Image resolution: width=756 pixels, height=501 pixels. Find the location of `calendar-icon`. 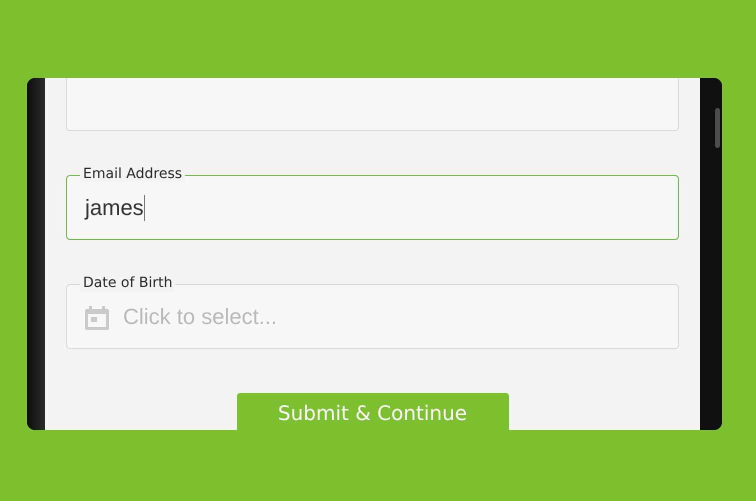

calendar-icon is located at coordinates (97, 317).